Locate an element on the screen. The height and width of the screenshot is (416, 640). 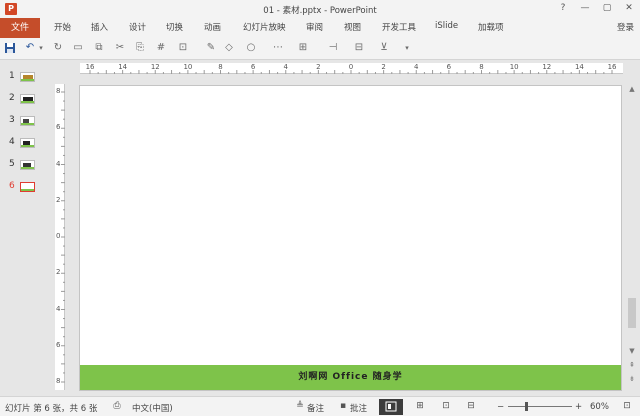
tab-slideshow: 幻灯片放映 is located at coordinates (264, 27).